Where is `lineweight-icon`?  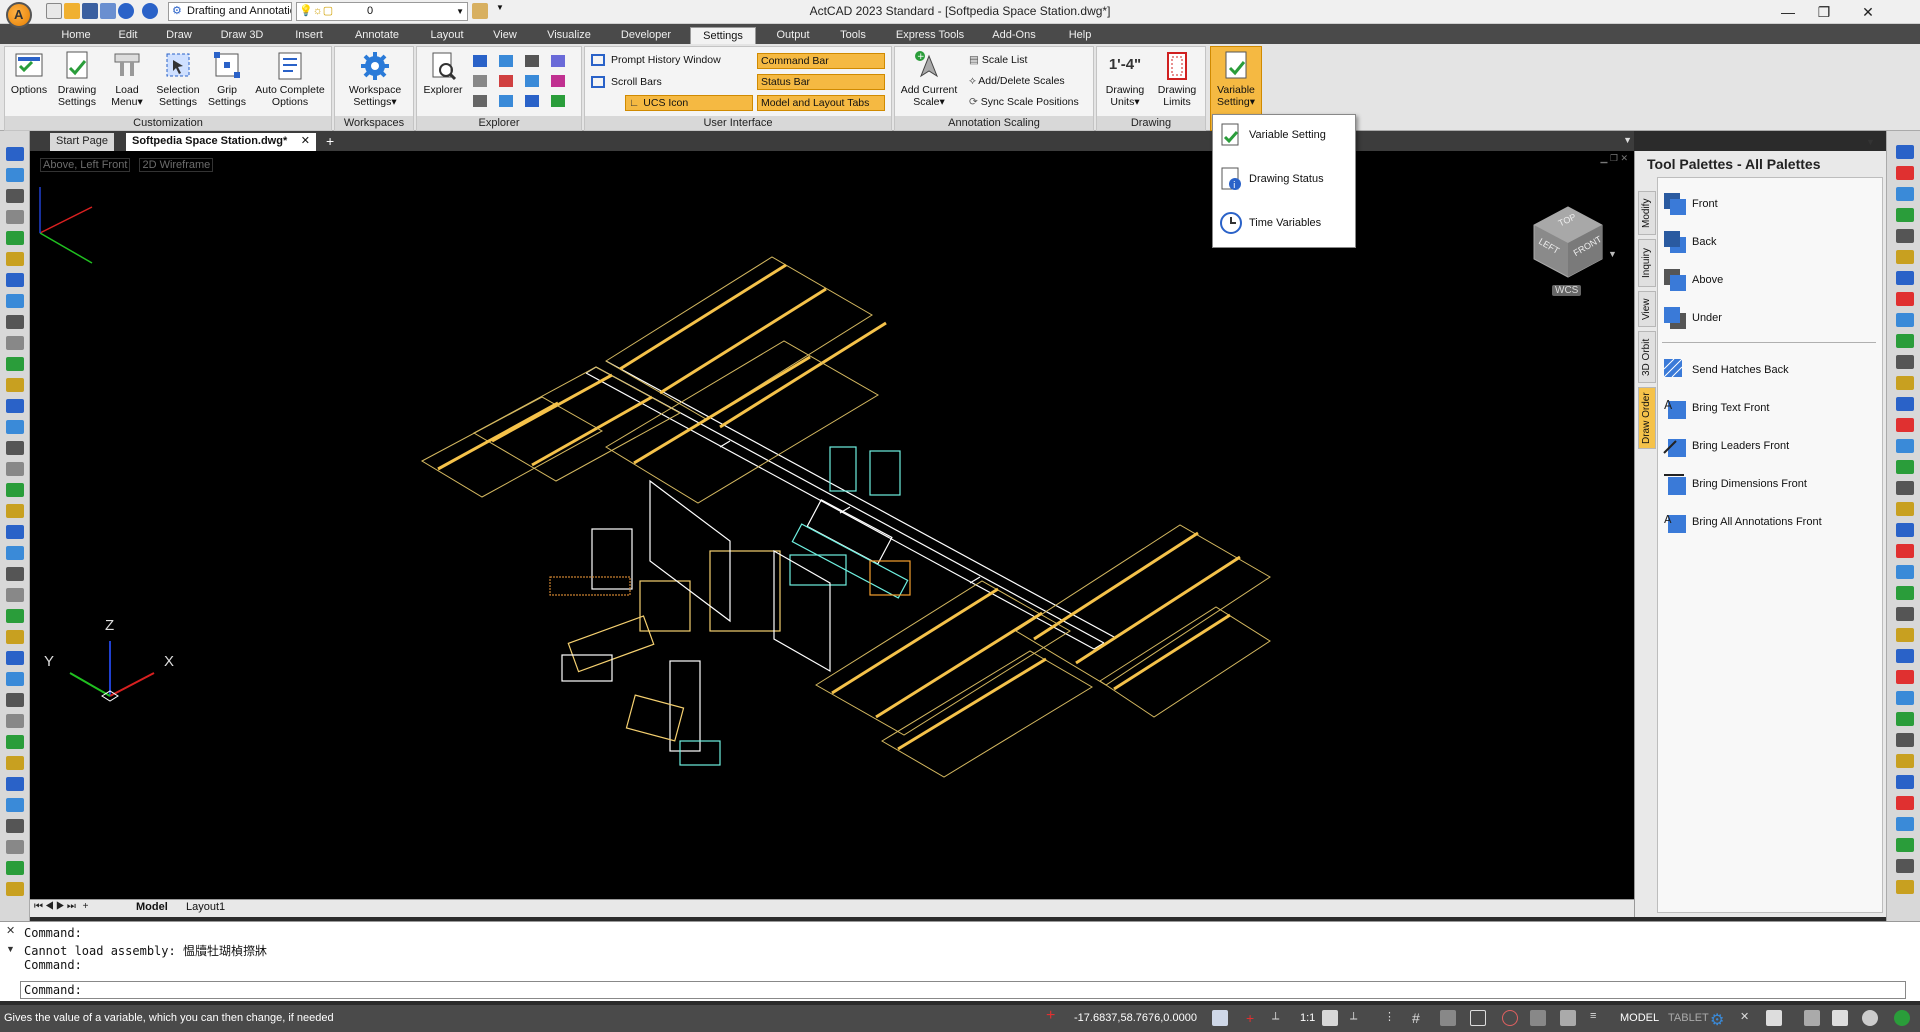 lineweight-icon is located at coordinates (1448, 1018).